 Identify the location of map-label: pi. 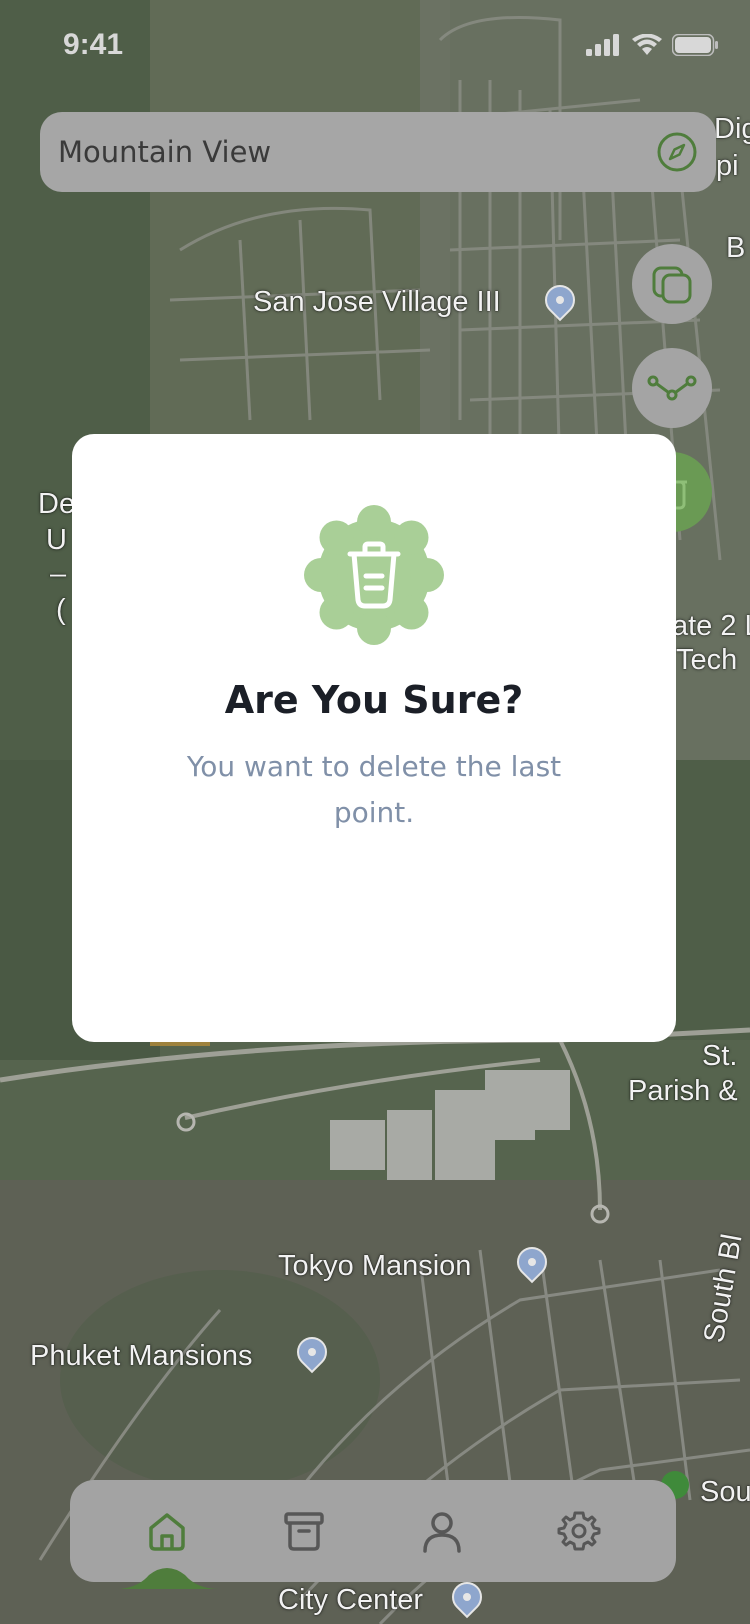
(727, 166).